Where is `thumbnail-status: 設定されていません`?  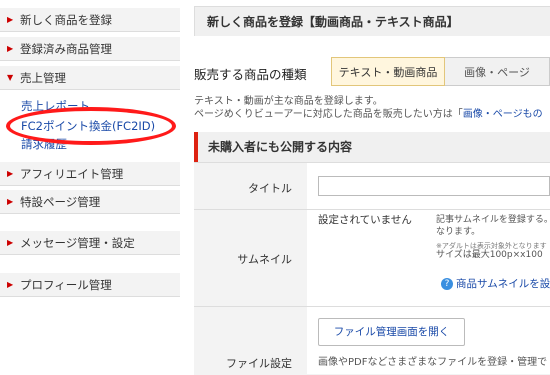 thumbnail-status: 設定されていません is located at coordinates (365, 220).